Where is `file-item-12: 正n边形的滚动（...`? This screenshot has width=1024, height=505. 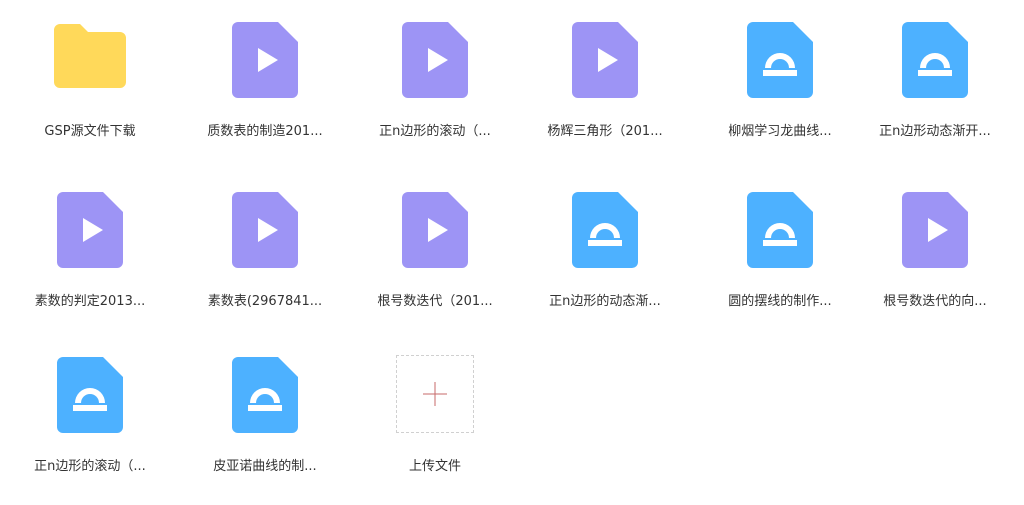 file-item-12: 正n边形的滚动（... is located at coordinates (90, 430).